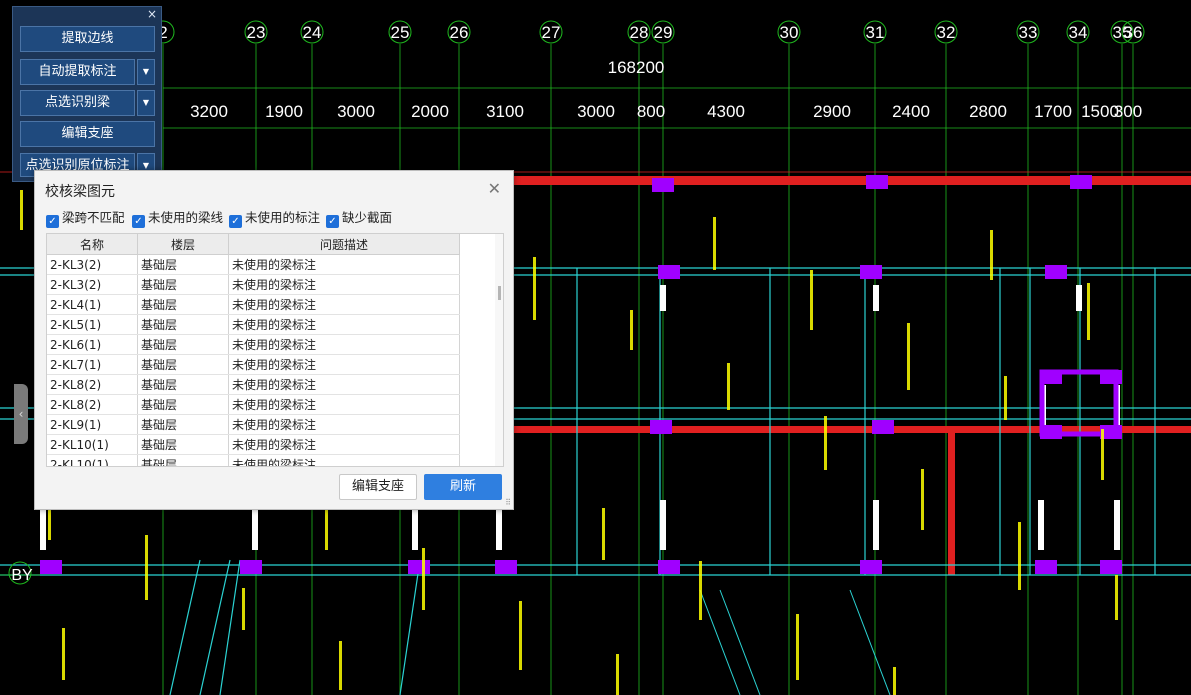 This screenshot has height=695, width=1191. What do you see at coordinates (209, 111) in the screenshot?
I see `span-dimension: 3200` at bounding box center [209, 111].